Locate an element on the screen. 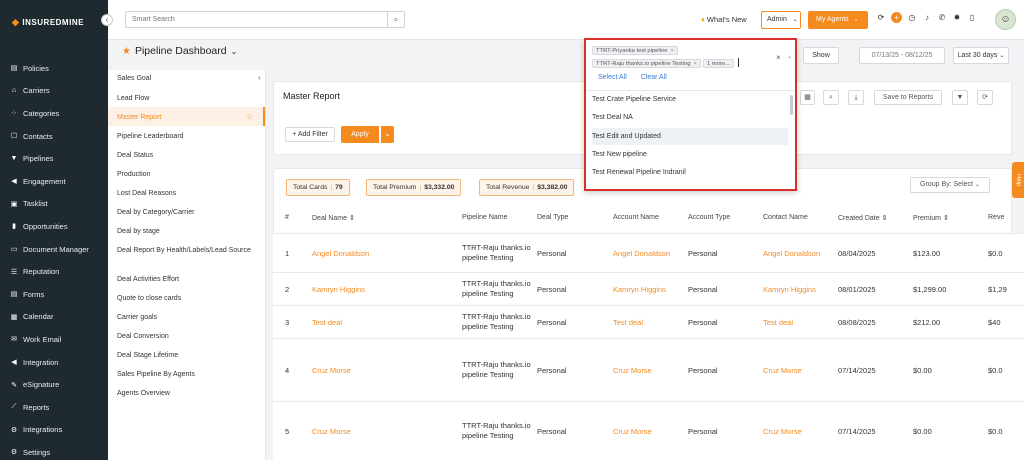  sidebar-item-calendar: ▦ Calendar is located at coordinates (54, 317).